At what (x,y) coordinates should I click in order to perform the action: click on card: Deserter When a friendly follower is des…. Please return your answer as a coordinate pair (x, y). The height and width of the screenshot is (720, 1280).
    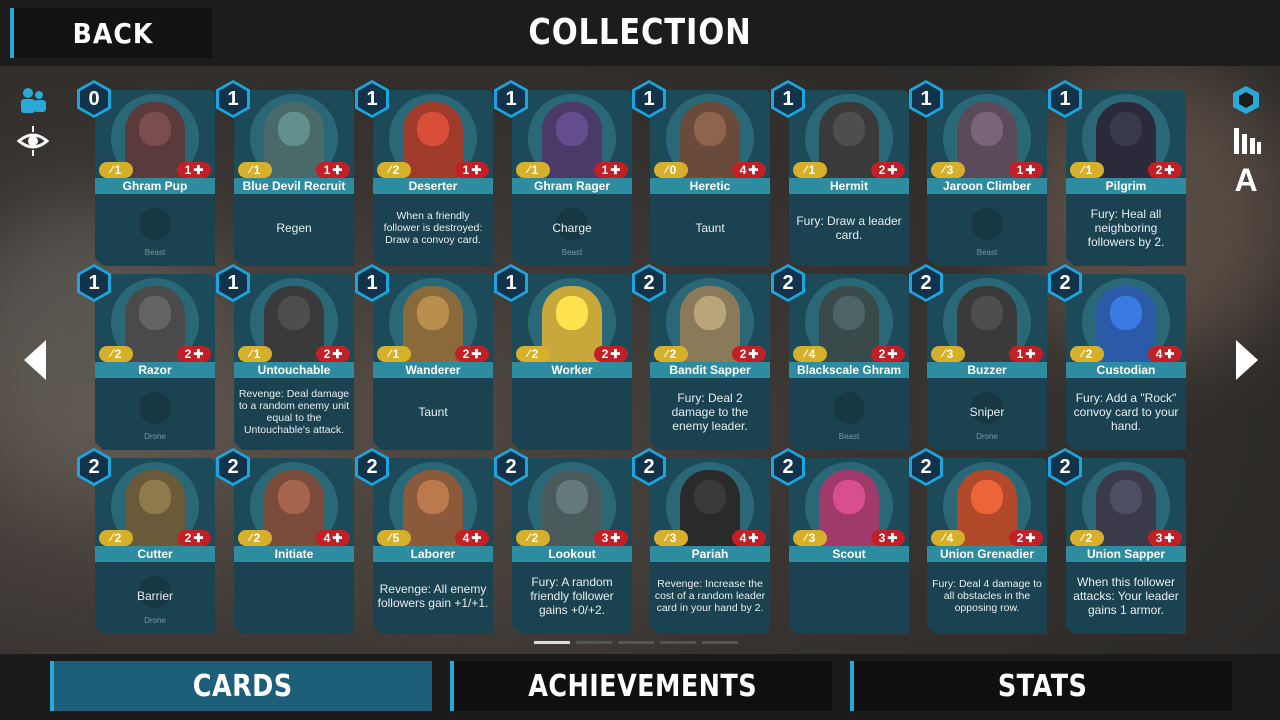
    Looking at the image, I should click on (424, 173).